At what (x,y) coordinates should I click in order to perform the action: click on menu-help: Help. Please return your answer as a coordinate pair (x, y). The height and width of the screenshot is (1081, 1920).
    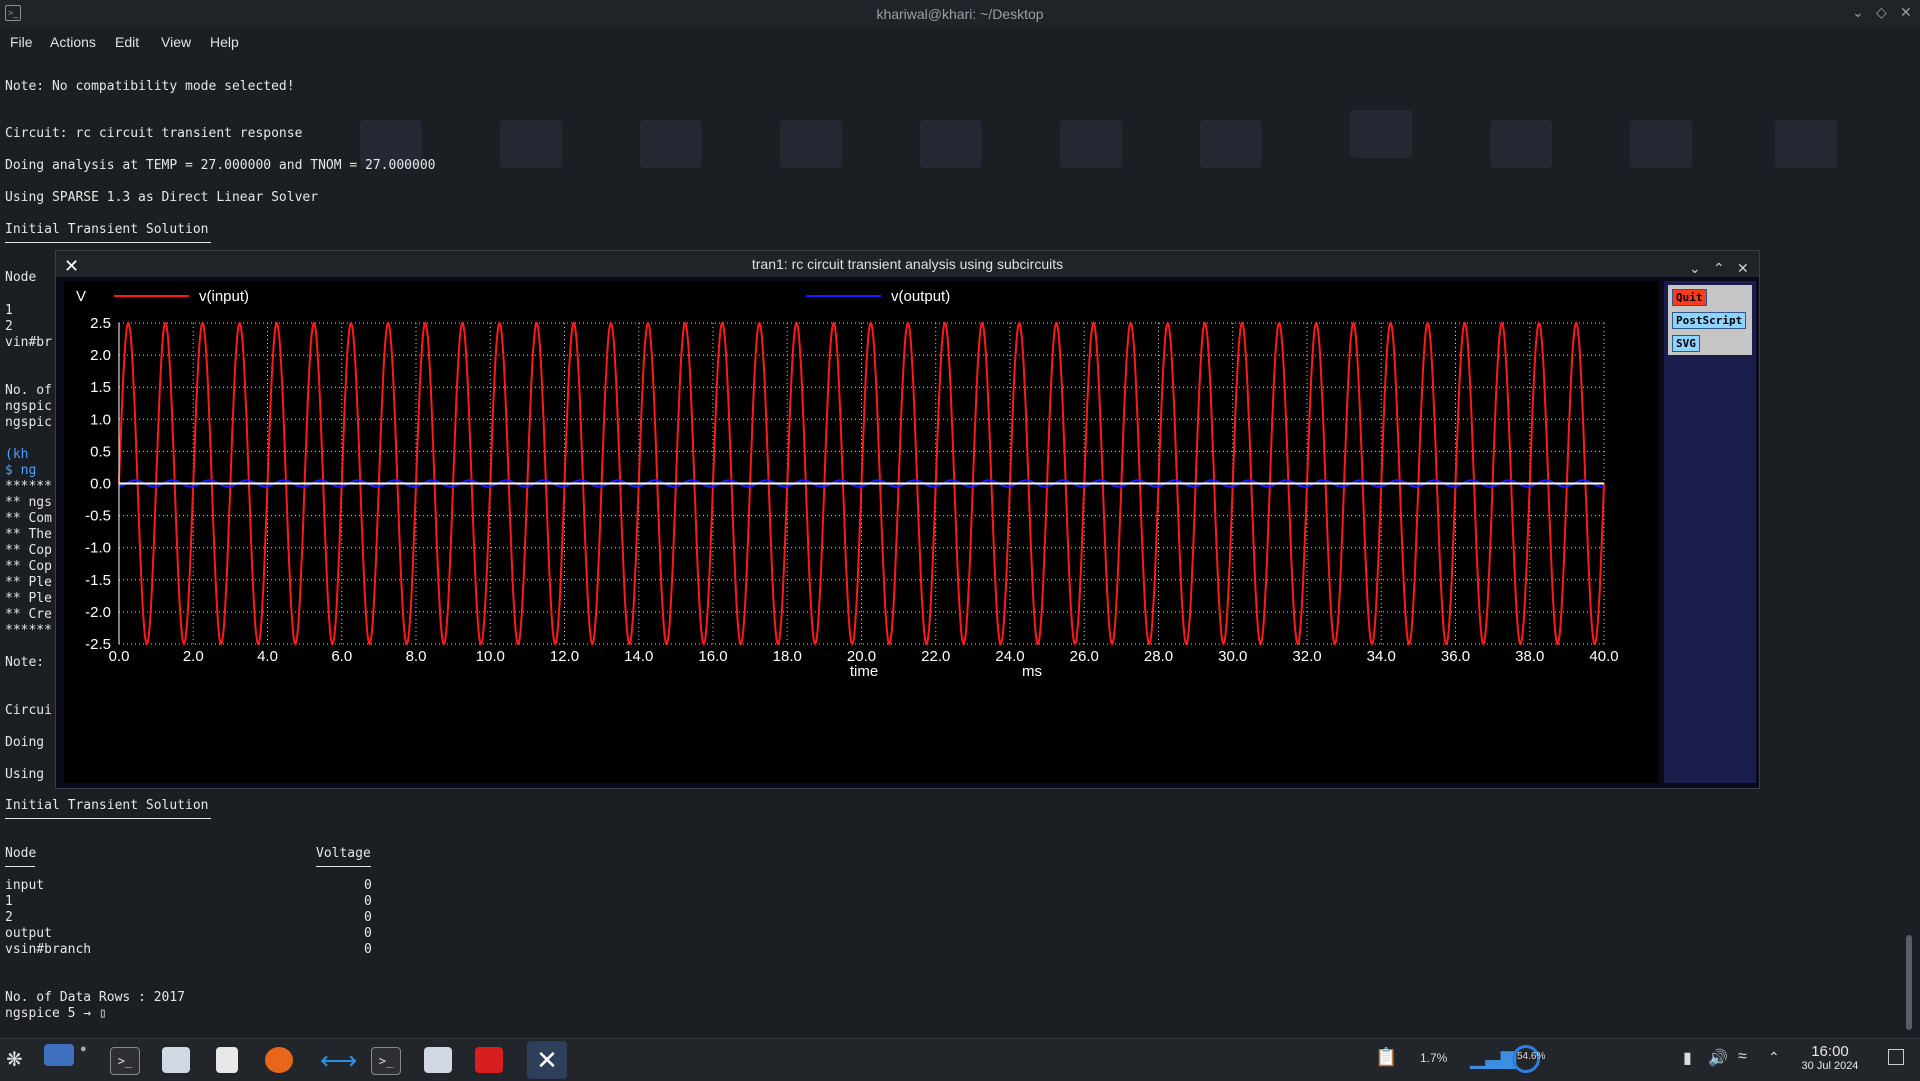
    Looking at the image, I should click on (224, 42).